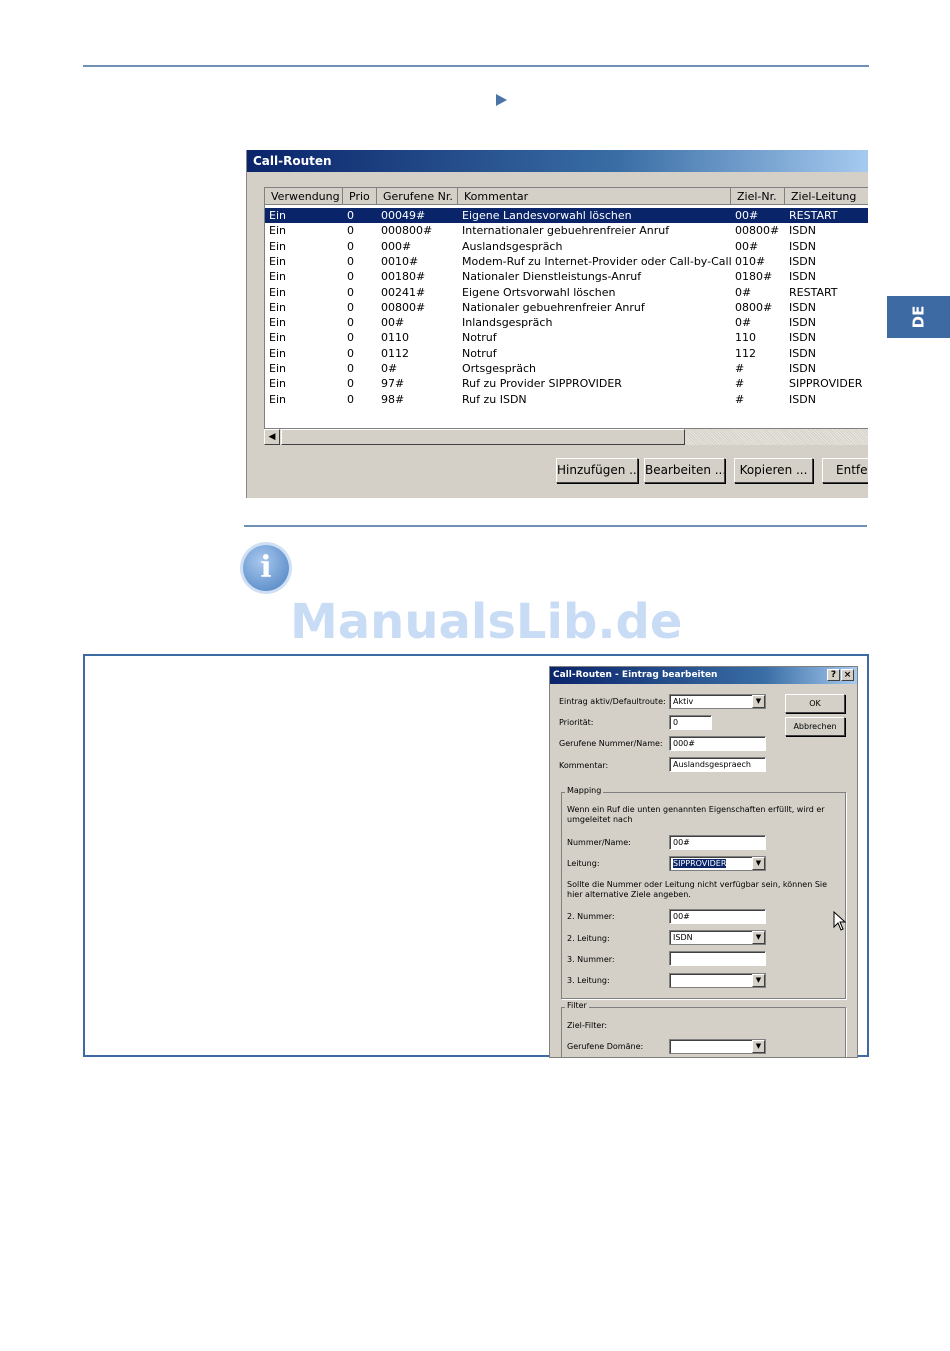 The height and width of the screenshot is (1351, 950). Describe the element at coordinates (360, 196) in the screenshot. I see `column-header: Prio` at that location.